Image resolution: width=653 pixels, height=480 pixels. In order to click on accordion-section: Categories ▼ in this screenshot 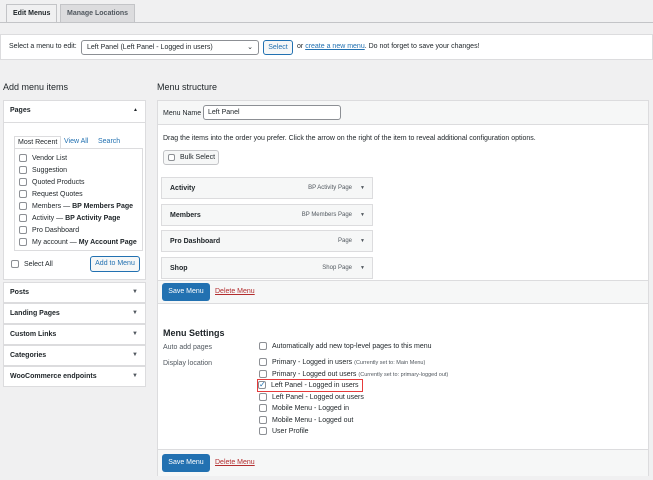, I will do `click(74, 355)`.